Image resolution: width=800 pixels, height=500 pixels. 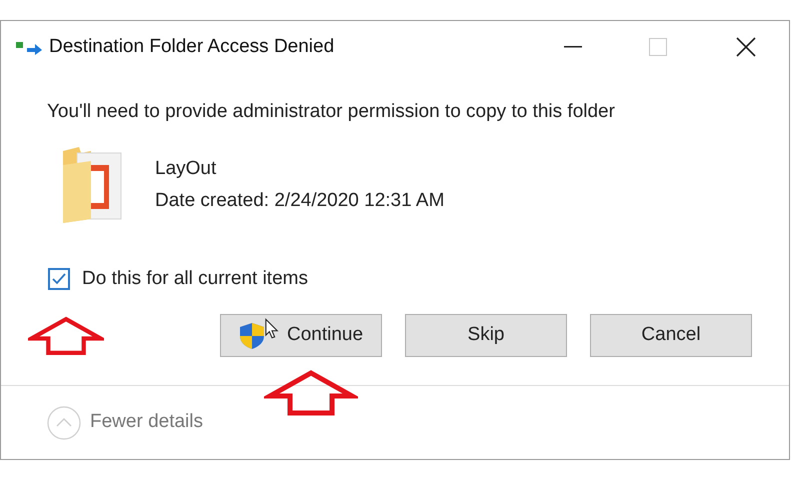 What do you see at coordinates (299, 201) in the screenshot?
I see `item-date: Date created: 2/24/2020 12:31 AM` at bounding box center [299, 201].